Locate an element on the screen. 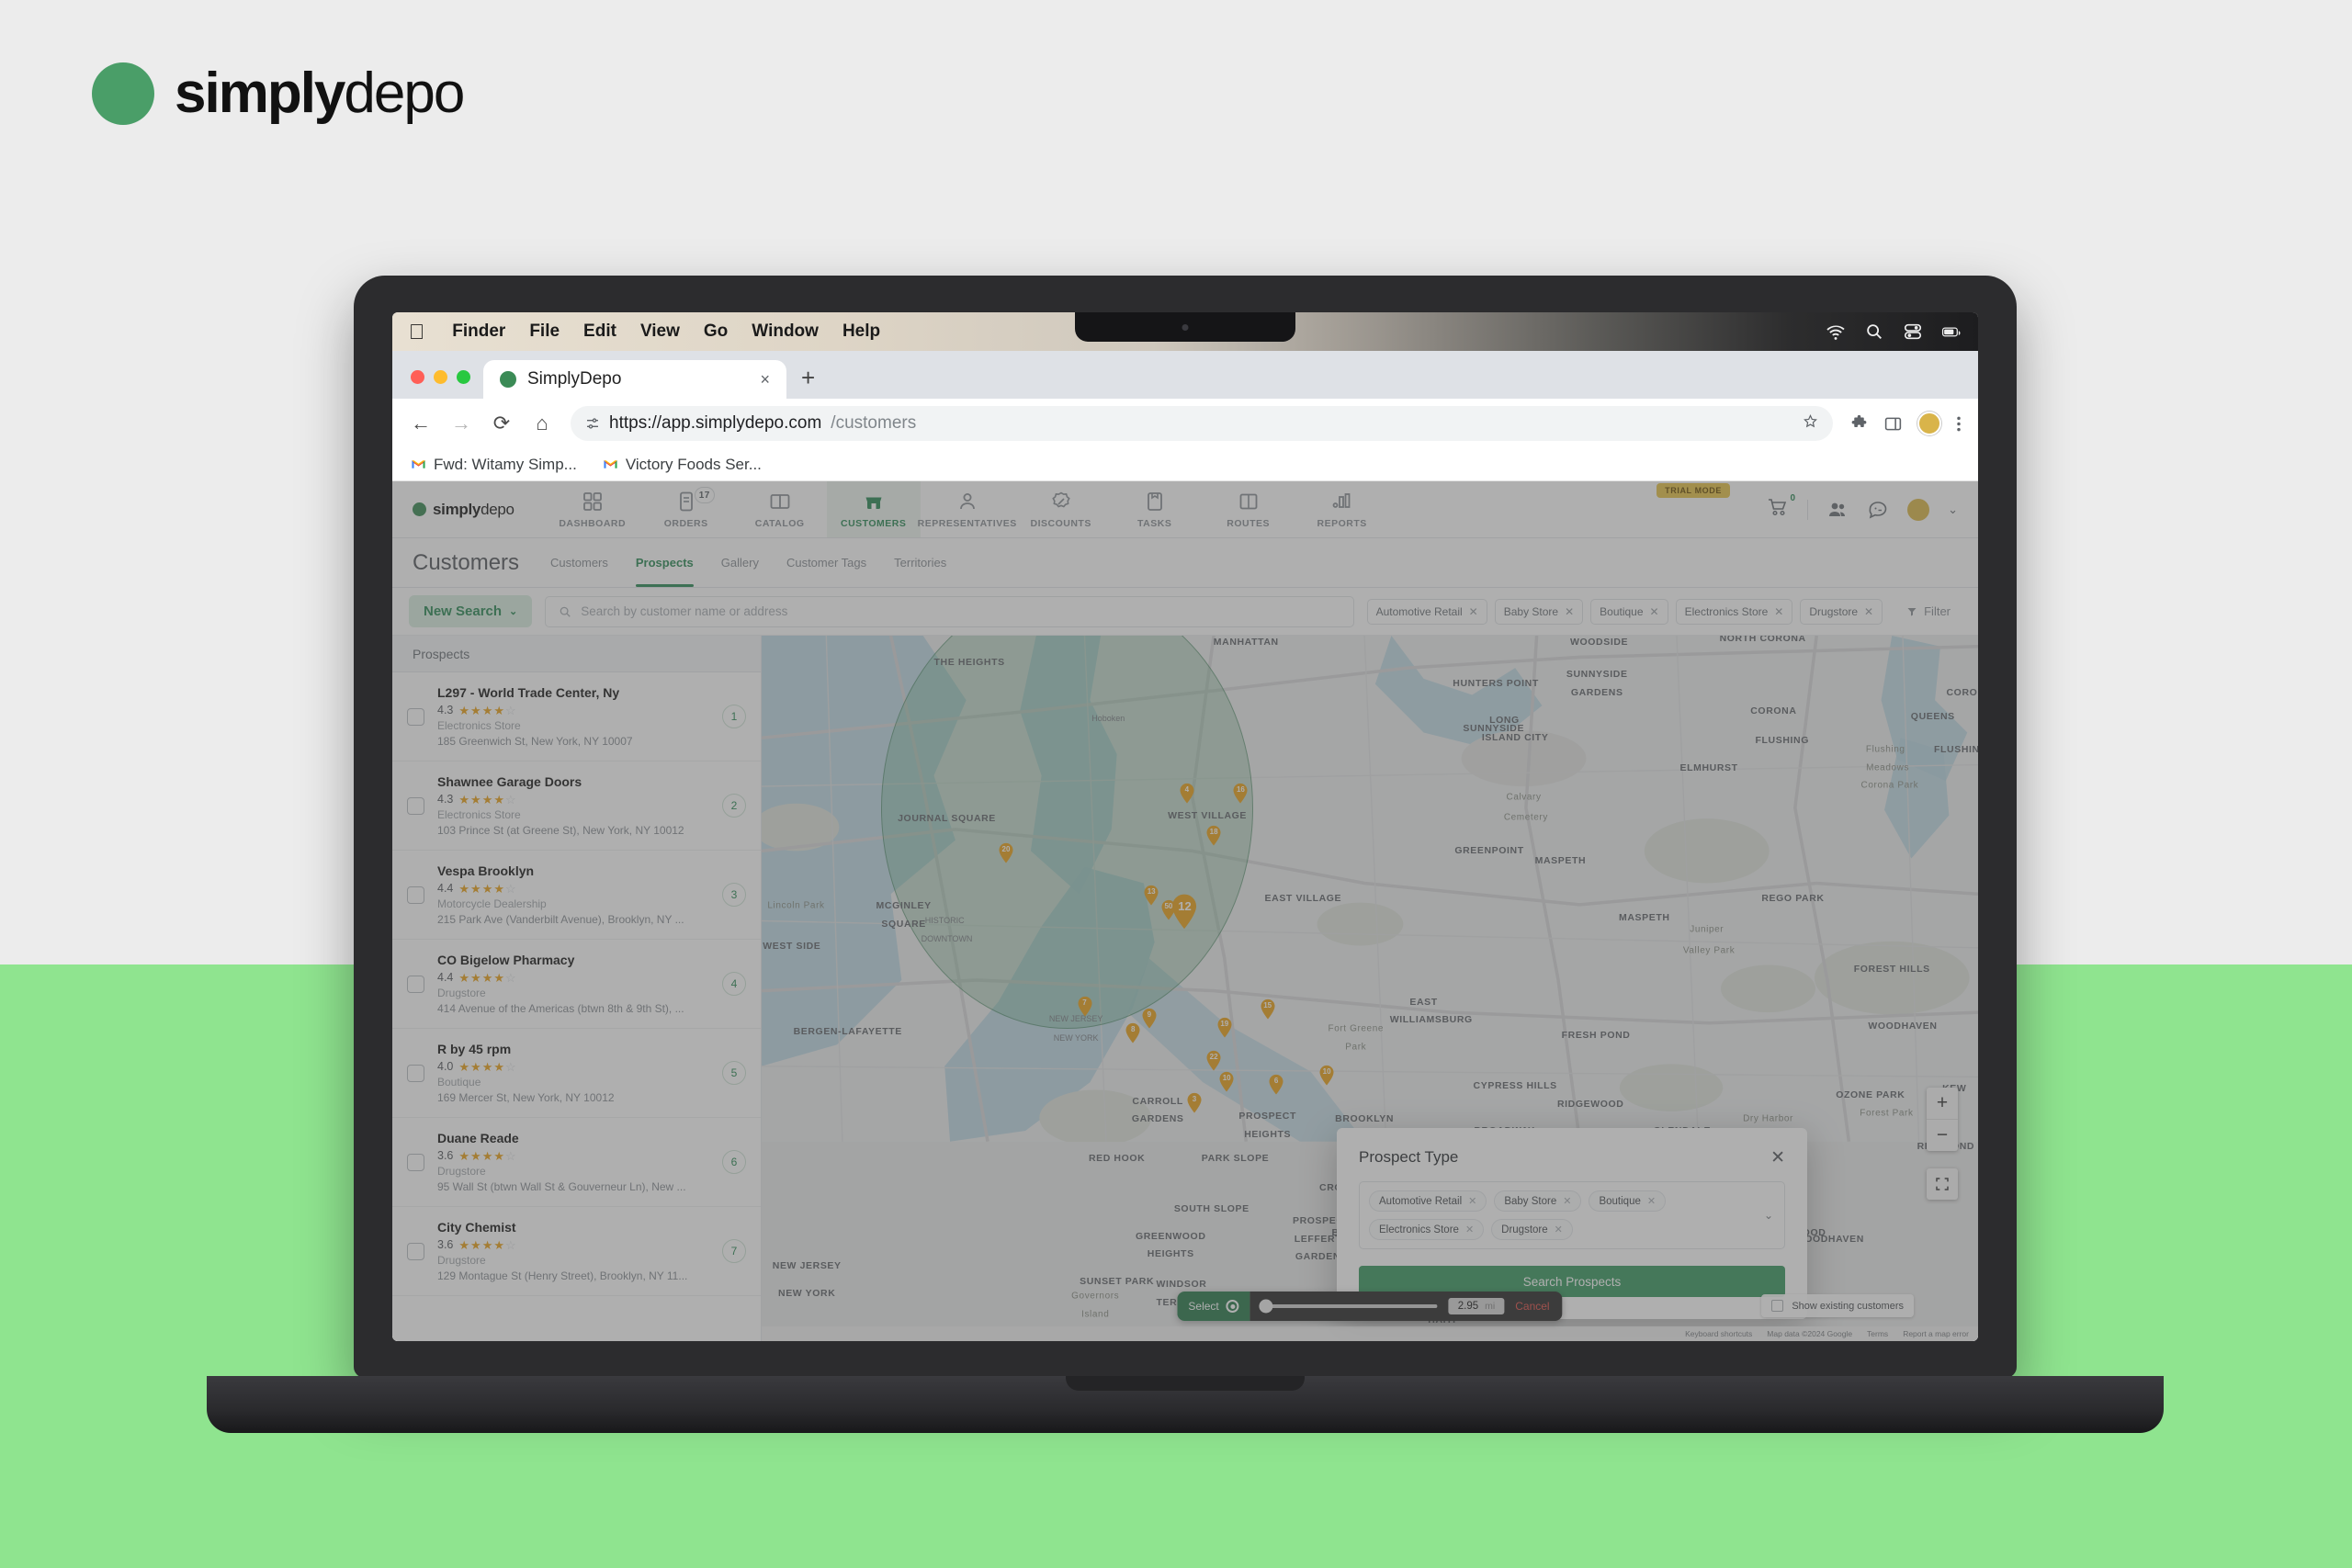 This screenshot has height=1568, width=2352. filter-chip-electronics-store: Electronics Store ✕ is located at coordinates (1734, 612).